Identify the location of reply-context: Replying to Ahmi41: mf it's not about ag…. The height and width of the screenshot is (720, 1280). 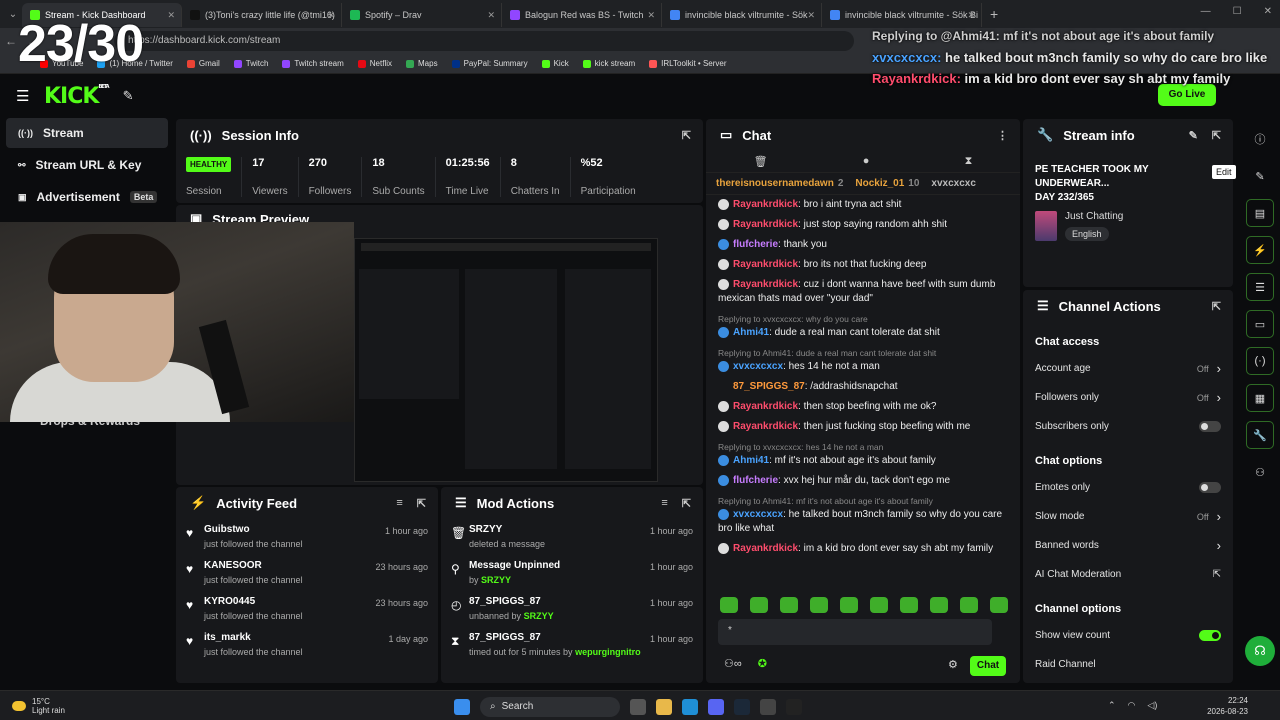
(863, 501).